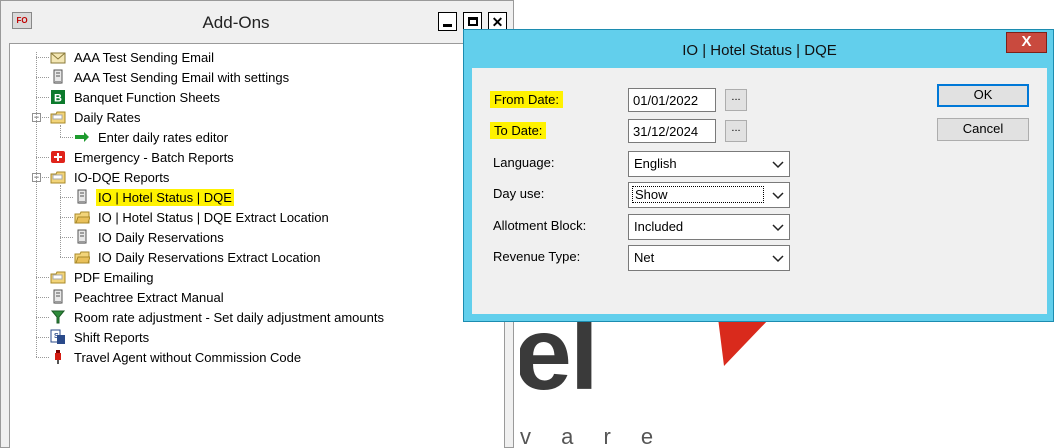 The width and height of the screenshot is (1061, 448). Describe the element at coordinates (659, 226) in the screenshot. I see `allotment-value: Included` at that location.